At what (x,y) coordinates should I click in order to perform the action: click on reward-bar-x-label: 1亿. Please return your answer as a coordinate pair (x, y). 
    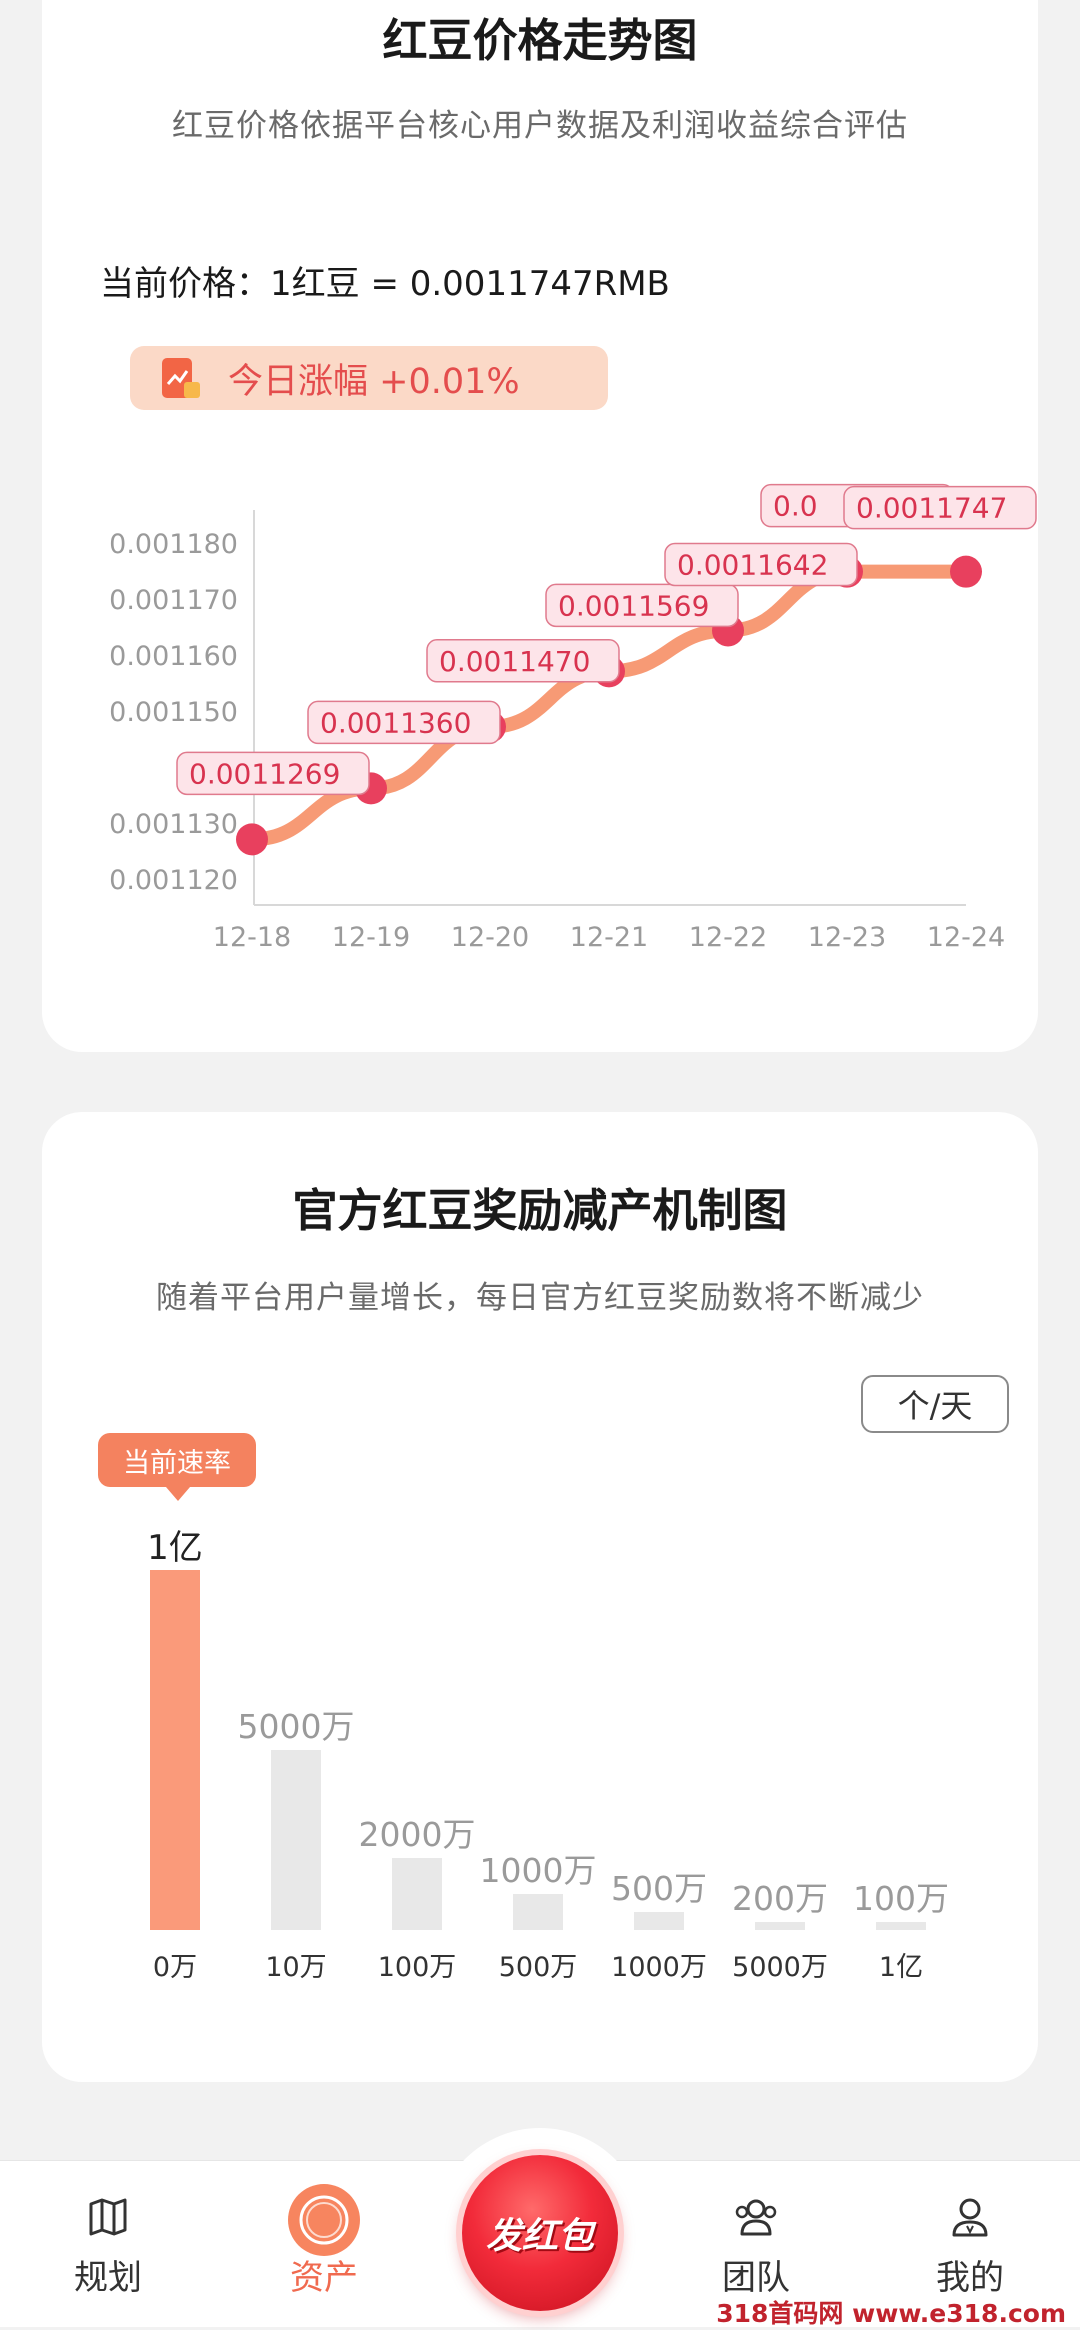
    Looking at the image, I should click on (901, 1967).